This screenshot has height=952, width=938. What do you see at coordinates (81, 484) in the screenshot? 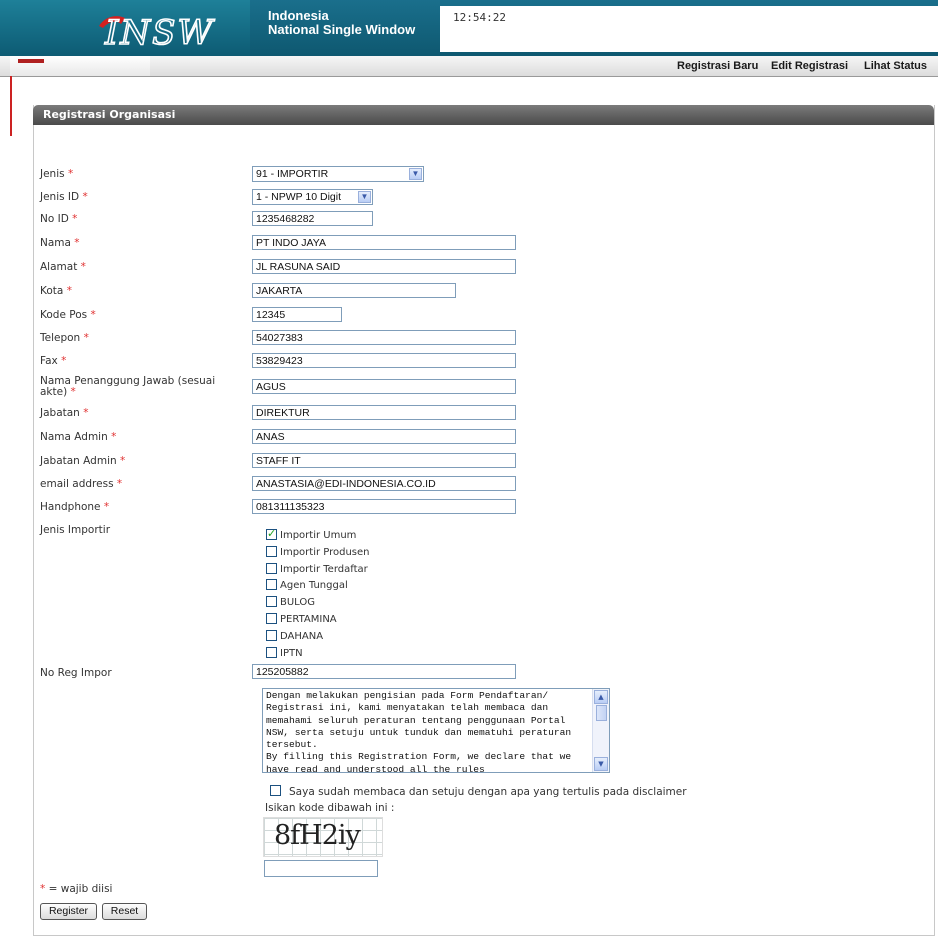
I see `label-email: email address *` at bounding box center [81, 484].